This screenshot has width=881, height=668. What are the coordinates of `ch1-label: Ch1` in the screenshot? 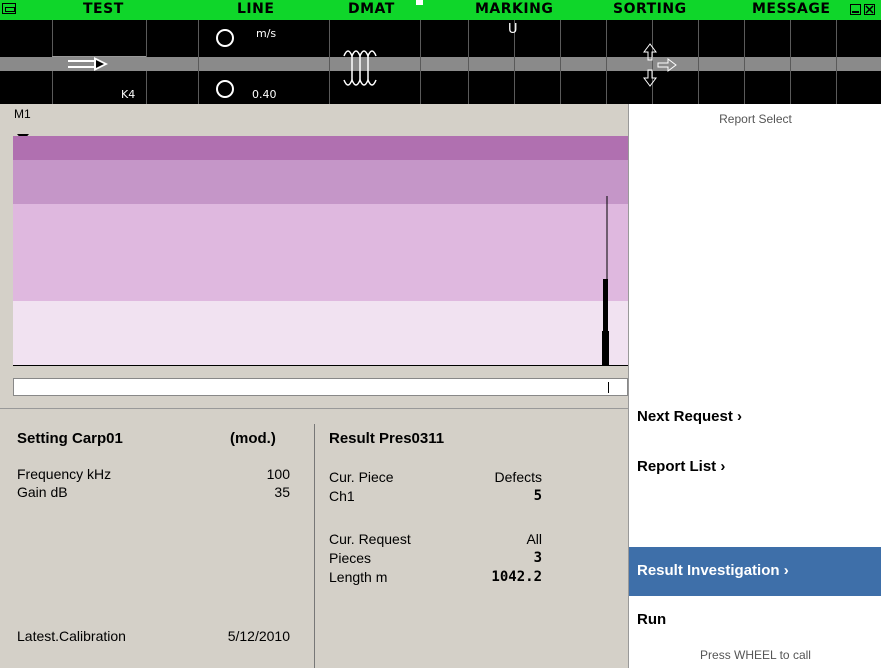 It's located at (342, 496).